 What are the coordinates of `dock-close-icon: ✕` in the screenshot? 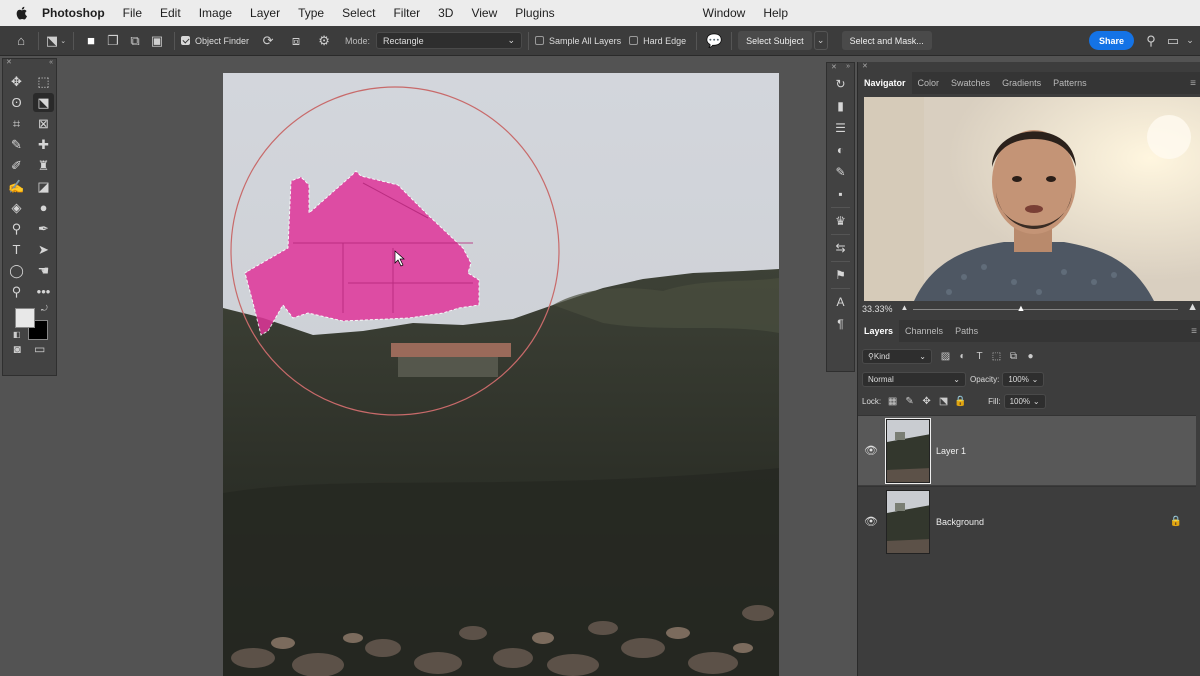 It's located at (834, 68).